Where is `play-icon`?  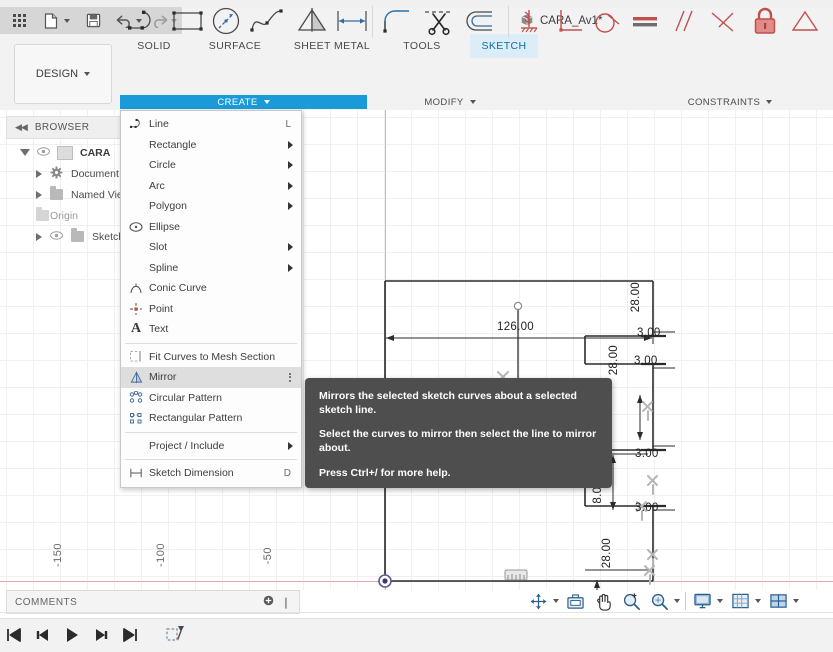 play-icon is located at coordinates (72, 635).